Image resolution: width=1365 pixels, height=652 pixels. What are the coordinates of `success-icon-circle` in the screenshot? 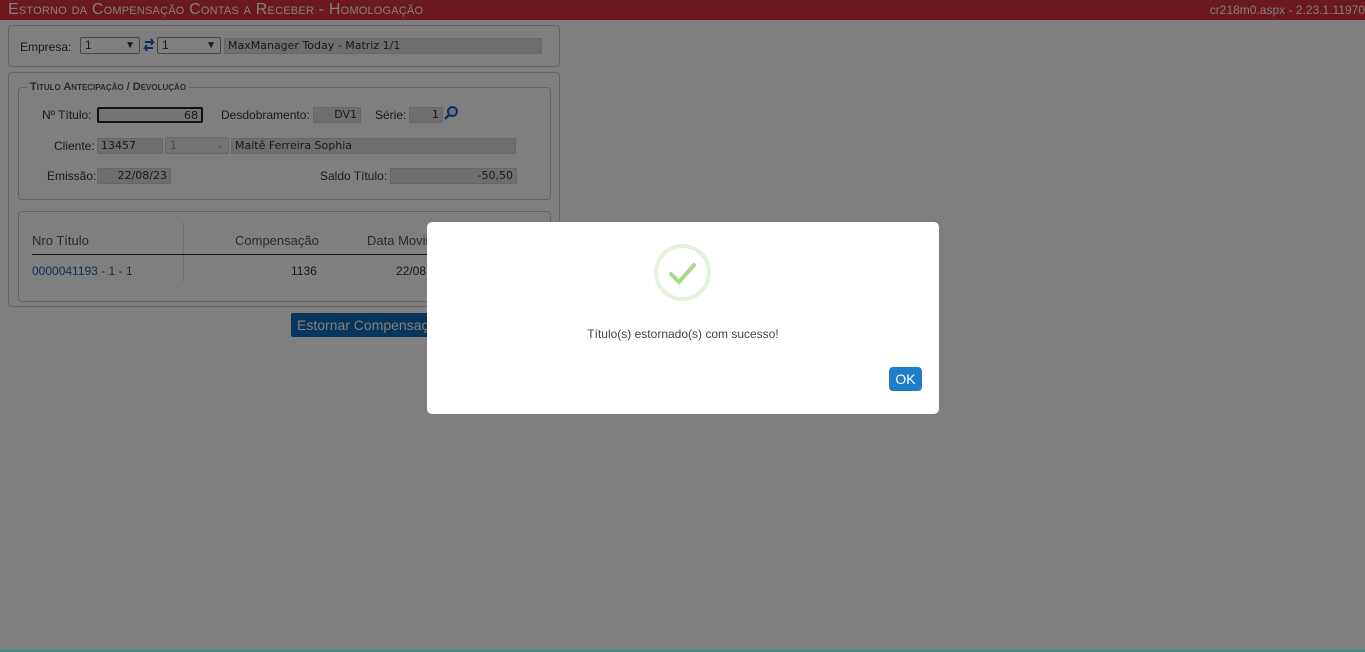 It's located at (682, 272).